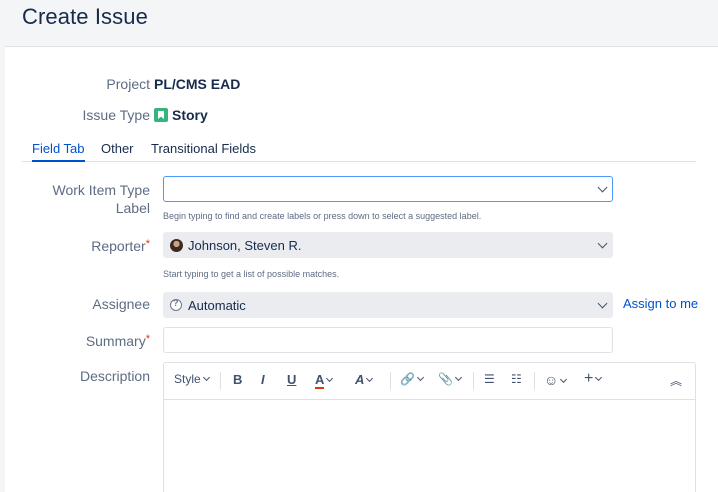 This screenshot has width=718, height=492. I want to click on emoji-icon: ☺, so click(551, 380).